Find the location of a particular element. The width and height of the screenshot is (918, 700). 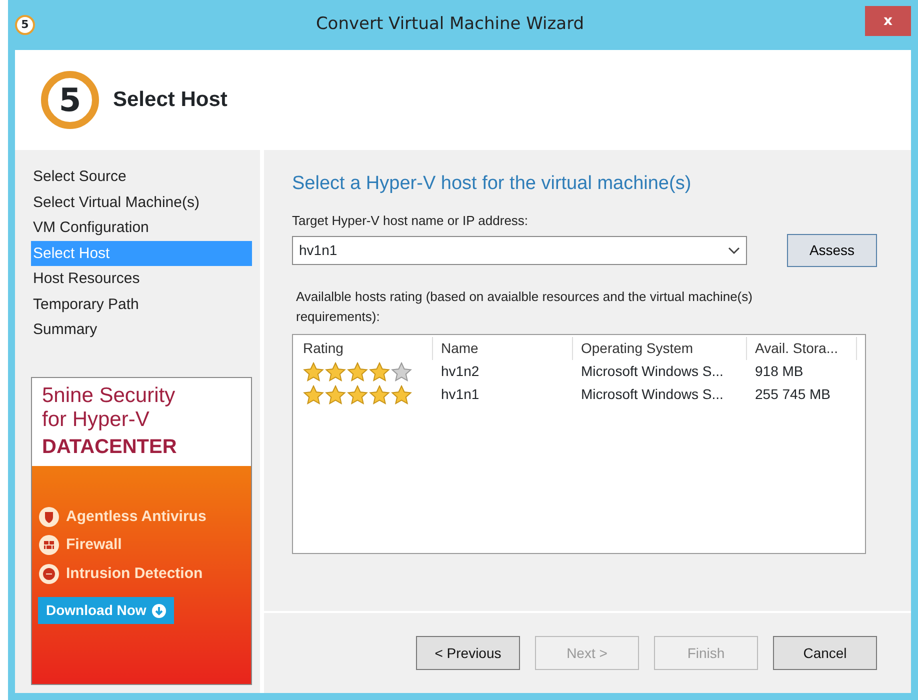

host-combo: hv1n1 is located at coordinates (519, 250).